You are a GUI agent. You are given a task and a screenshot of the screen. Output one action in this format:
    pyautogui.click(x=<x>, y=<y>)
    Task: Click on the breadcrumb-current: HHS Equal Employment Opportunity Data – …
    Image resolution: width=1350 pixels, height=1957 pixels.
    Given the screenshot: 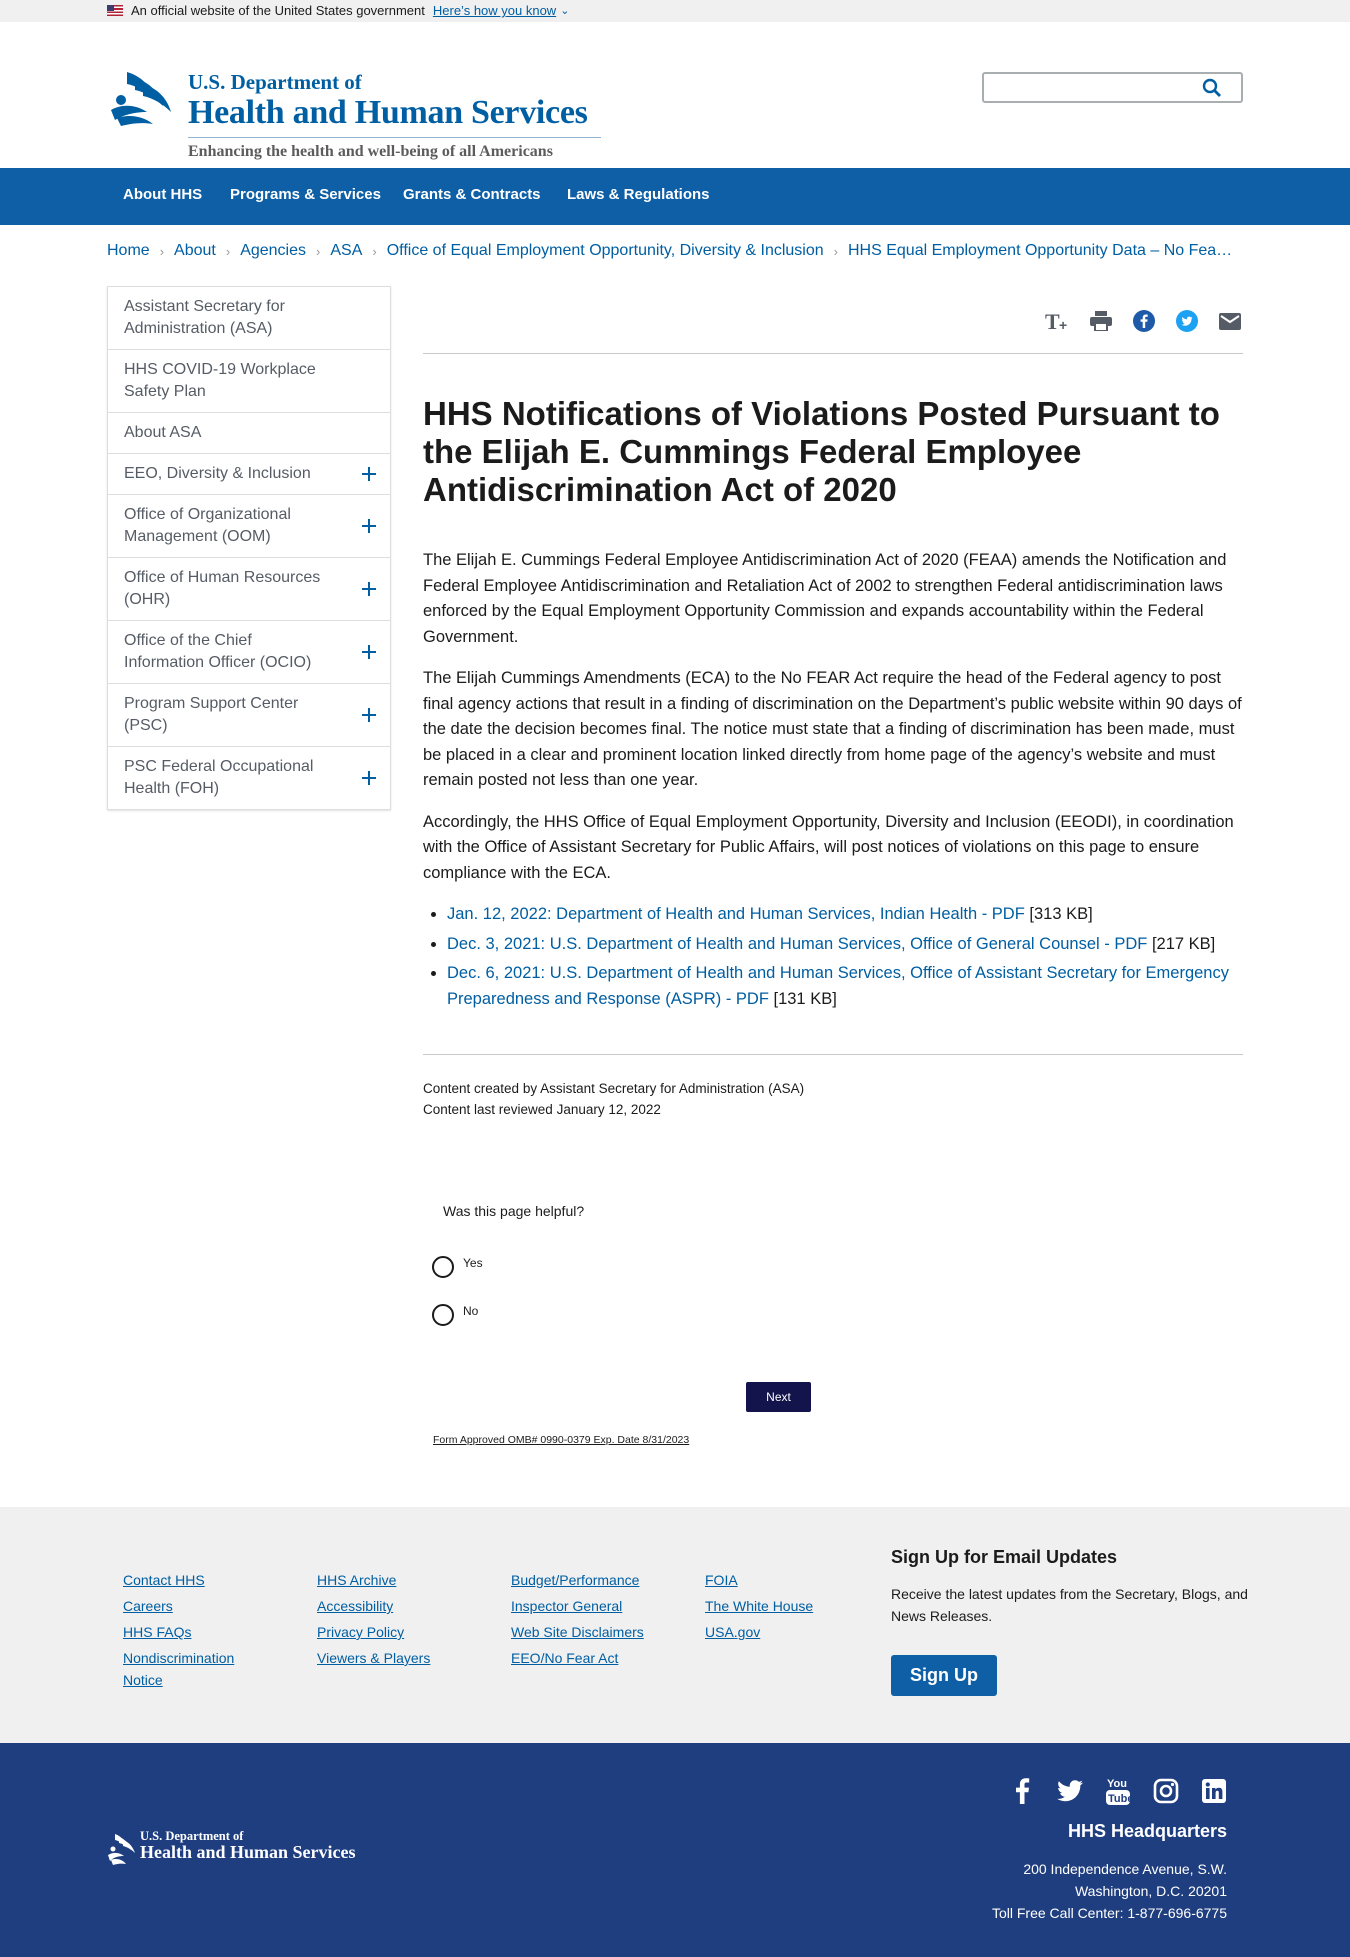 What is the action you would take?
    pyautogui.click(x=1040, y=251)
    